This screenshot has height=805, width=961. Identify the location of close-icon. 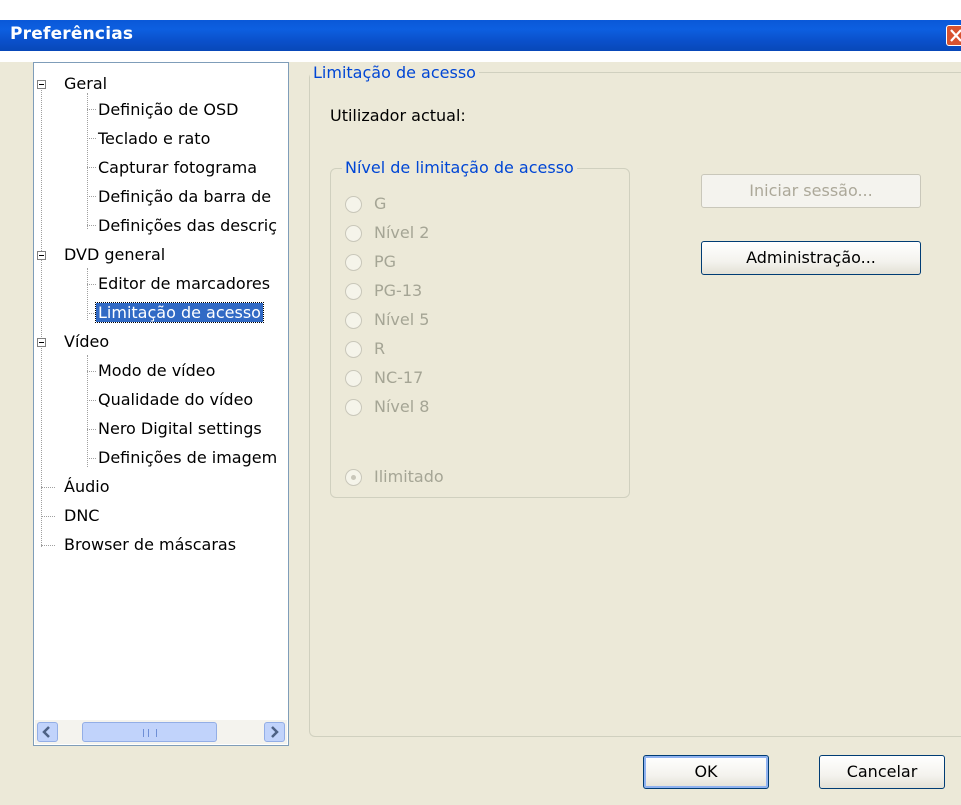
(955, 35).